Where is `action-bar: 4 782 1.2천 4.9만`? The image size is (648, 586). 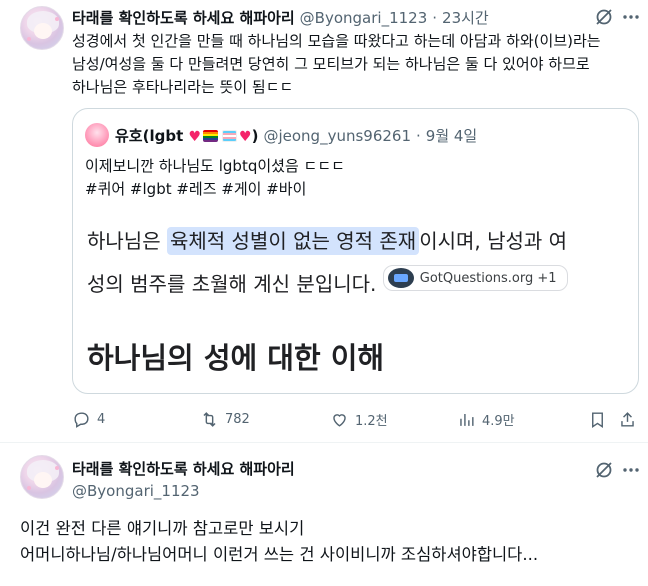
action-bar: 4 782 1.2천 4.9만 is located at coordinates (355, 422).